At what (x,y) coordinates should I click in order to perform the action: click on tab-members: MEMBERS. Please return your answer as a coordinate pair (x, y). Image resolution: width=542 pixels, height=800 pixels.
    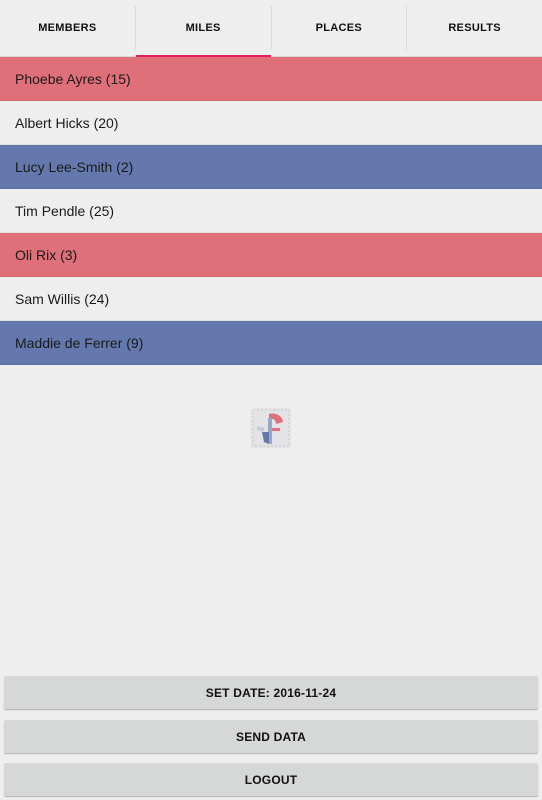
    Looking at the image, I should click on (67, 28).